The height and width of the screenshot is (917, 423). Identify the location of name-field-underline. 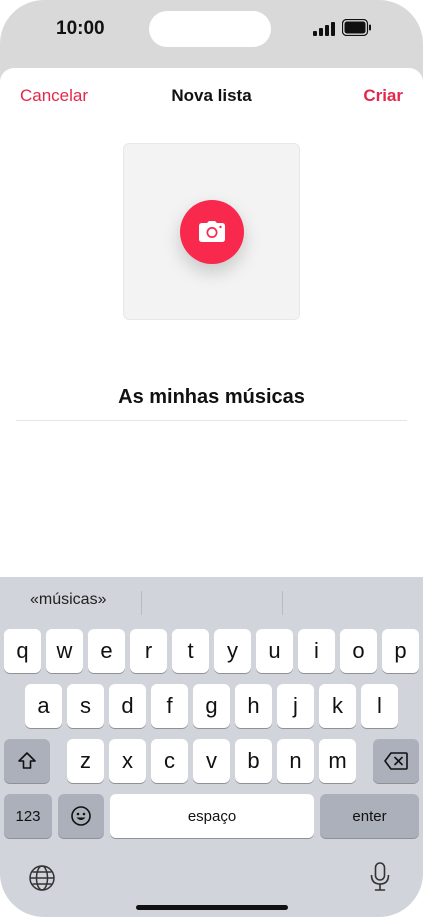
(211, 420).